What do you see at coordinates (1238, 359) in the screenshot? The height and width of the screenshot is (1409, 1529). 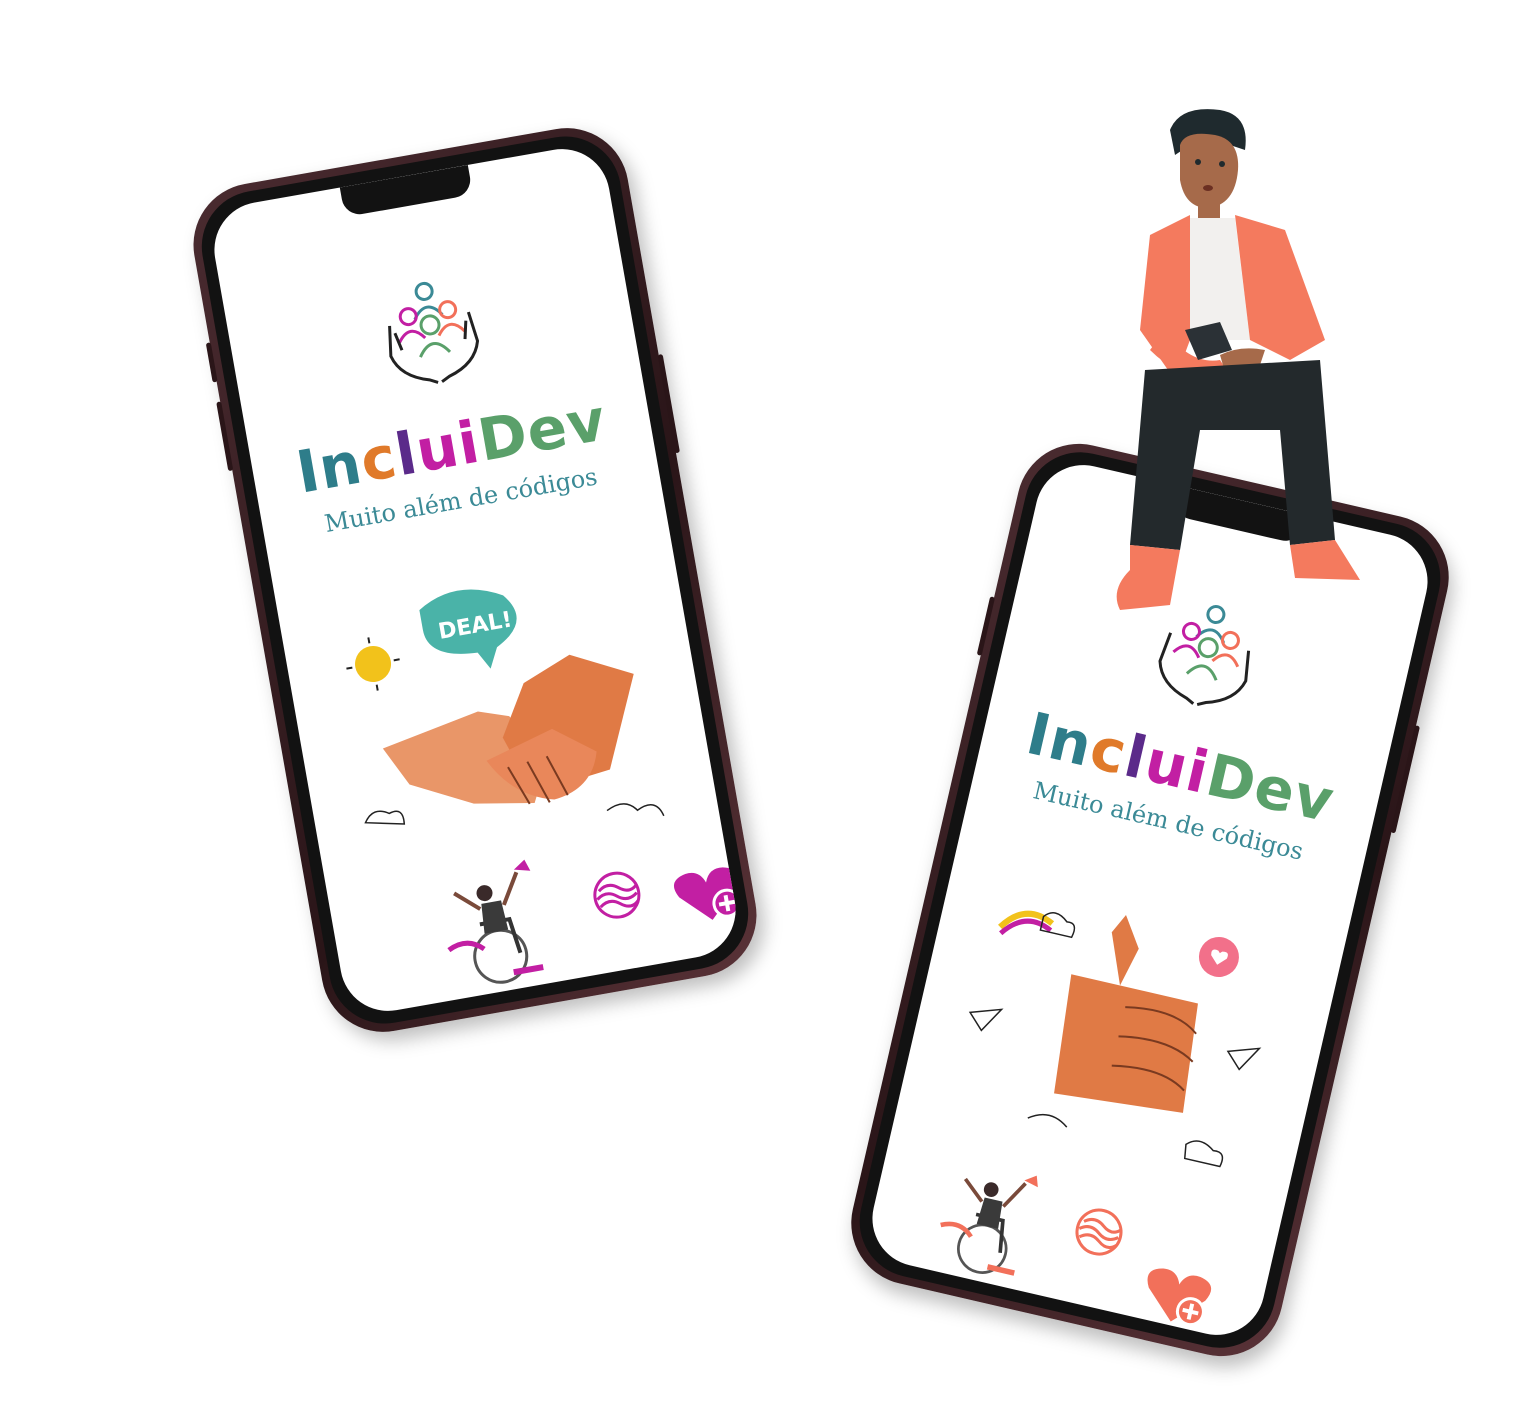 I see `sitting-person-illustration` at bounding box center [1238, 359].